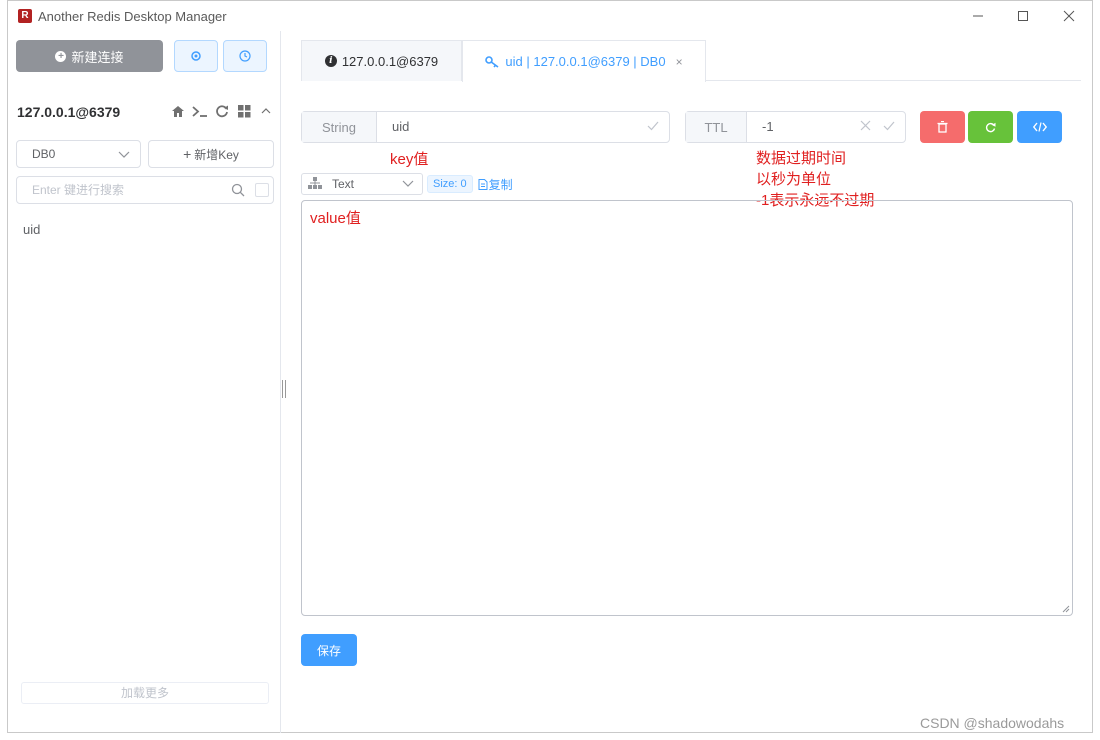 This screenshot has height=740, width=1100. I want to click on exact-search-checkbox, so click(262, 190).